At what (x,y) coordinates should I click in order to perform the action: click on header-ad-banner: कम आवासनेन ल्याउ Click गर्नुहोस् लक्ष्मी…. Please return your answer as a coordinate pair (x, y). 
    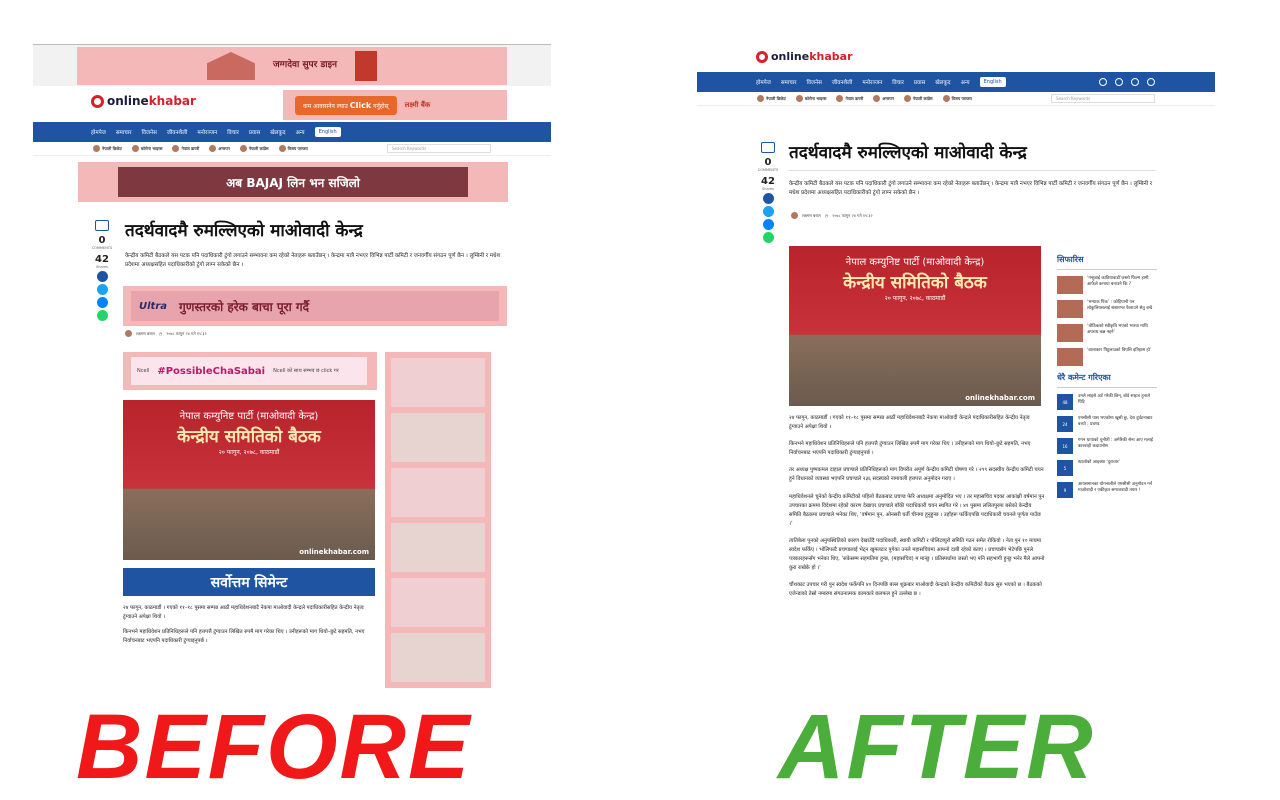
    Looking at the image, I should click on (395, 105).